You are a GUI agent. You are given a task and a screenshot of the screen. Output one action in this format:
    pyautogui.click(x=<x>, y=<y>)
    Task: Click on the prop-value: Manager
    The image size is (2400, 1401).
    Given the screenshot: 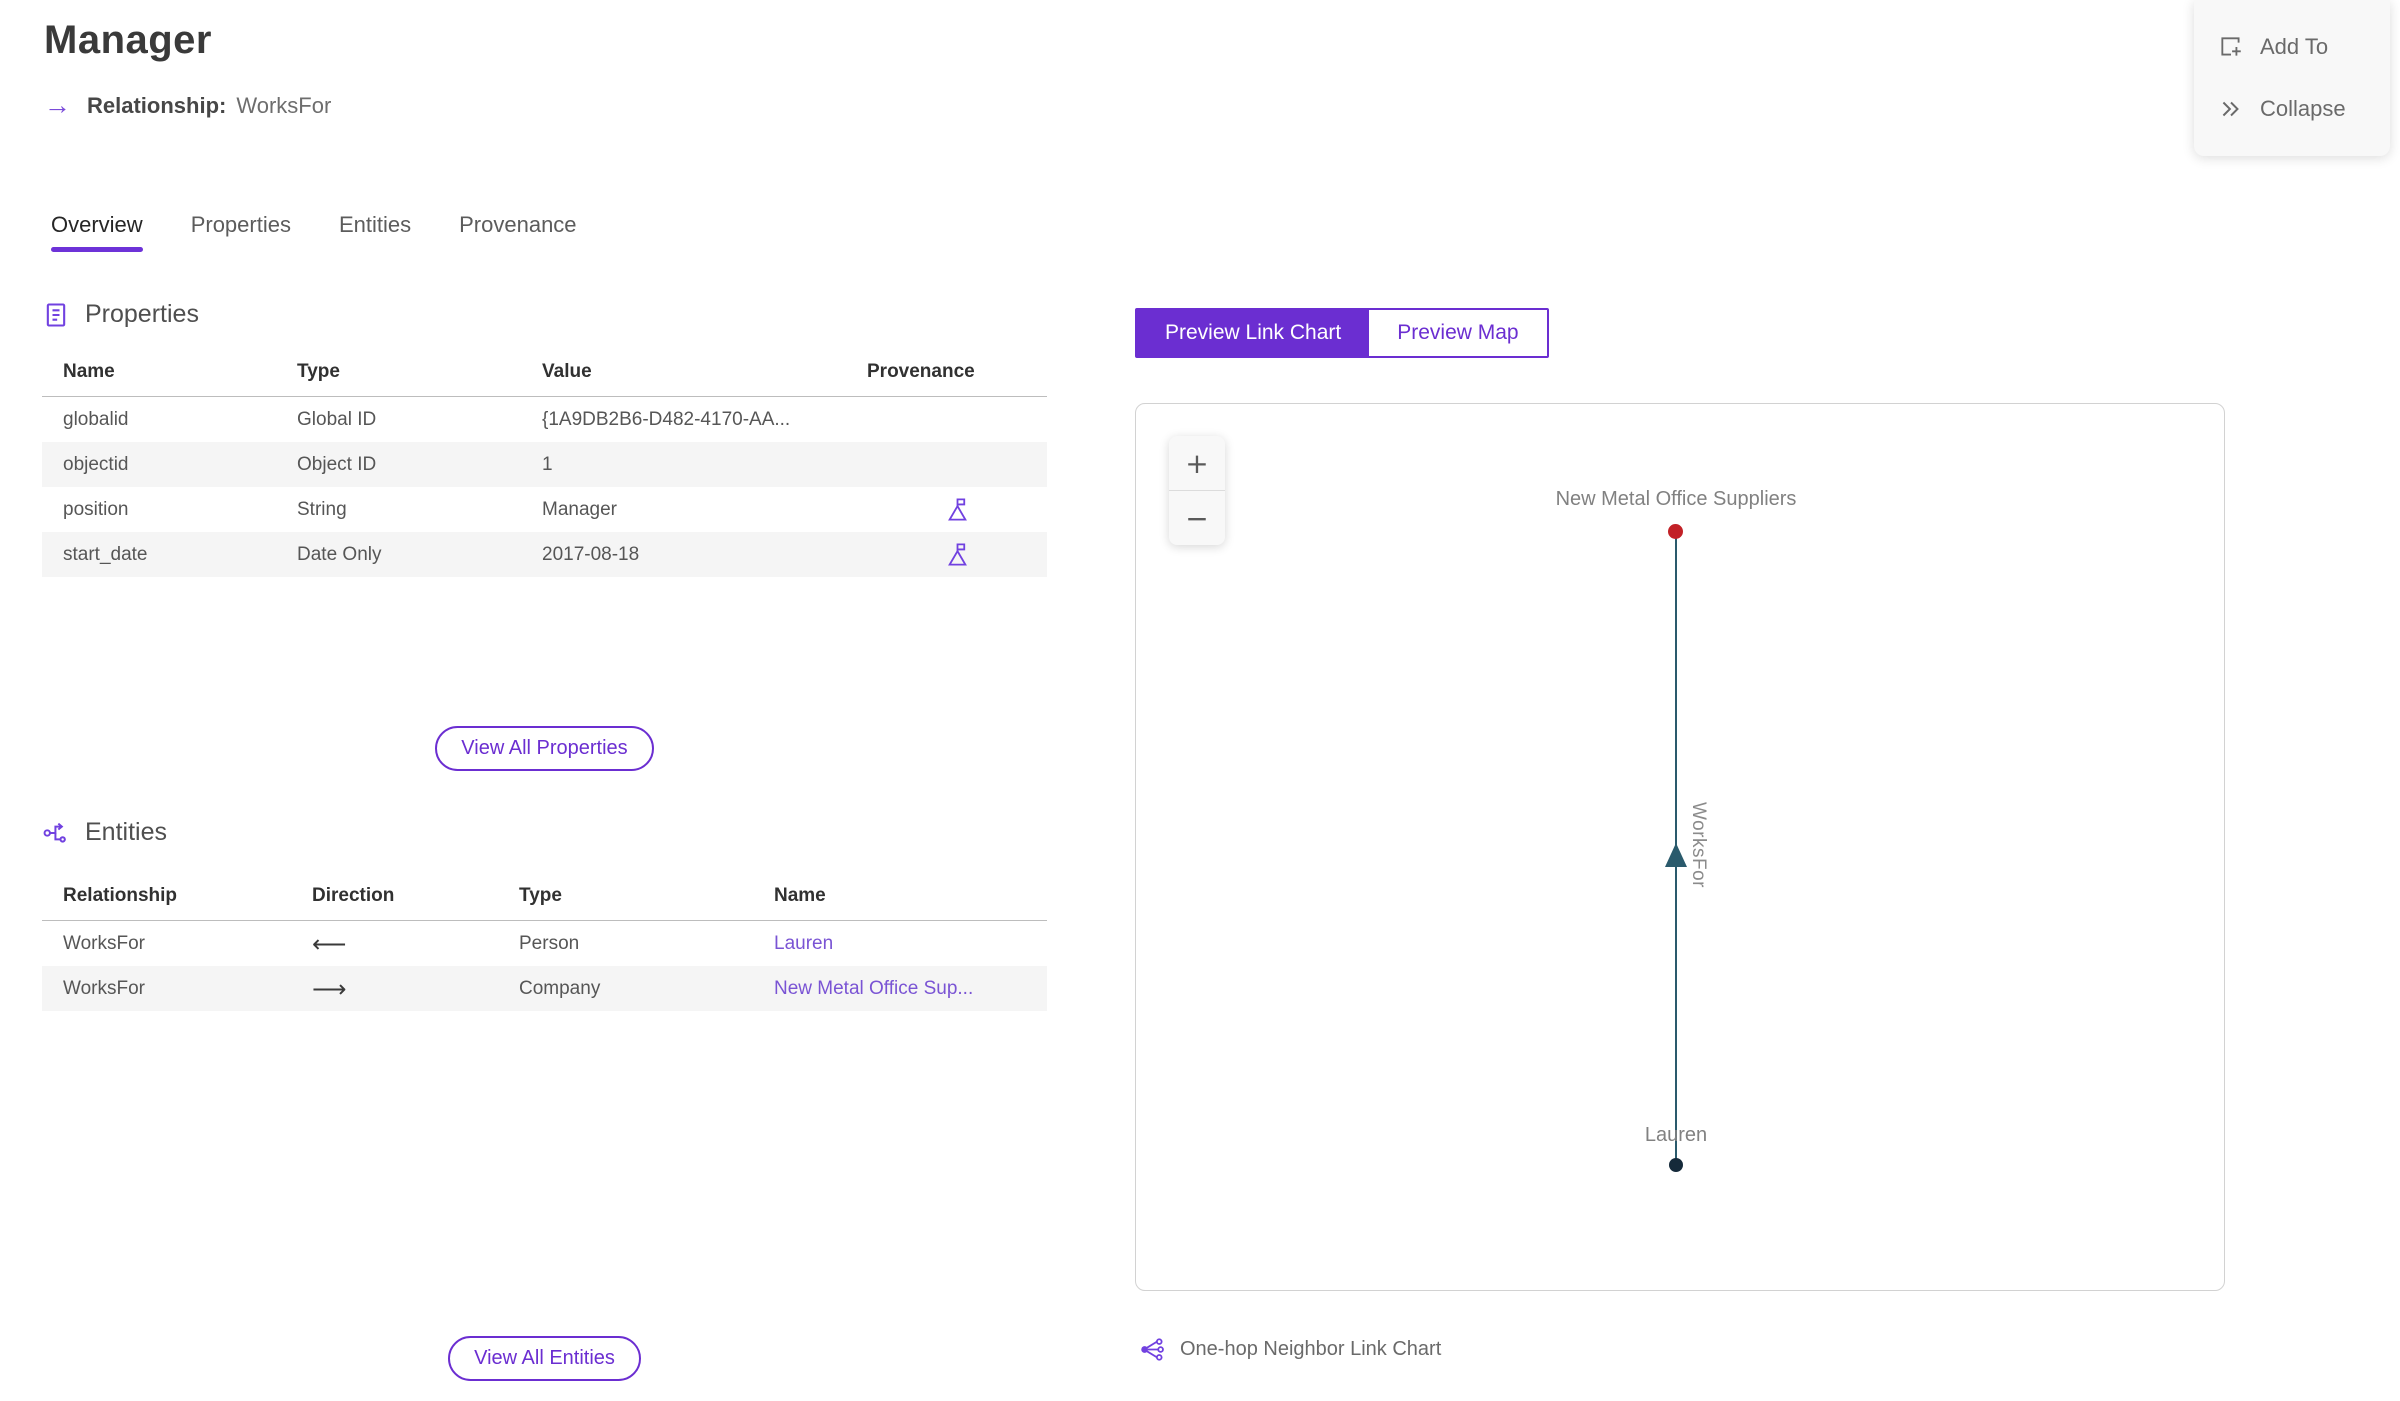 What is the action you would take?
    pyautogui.click(x=579, y=509)
    